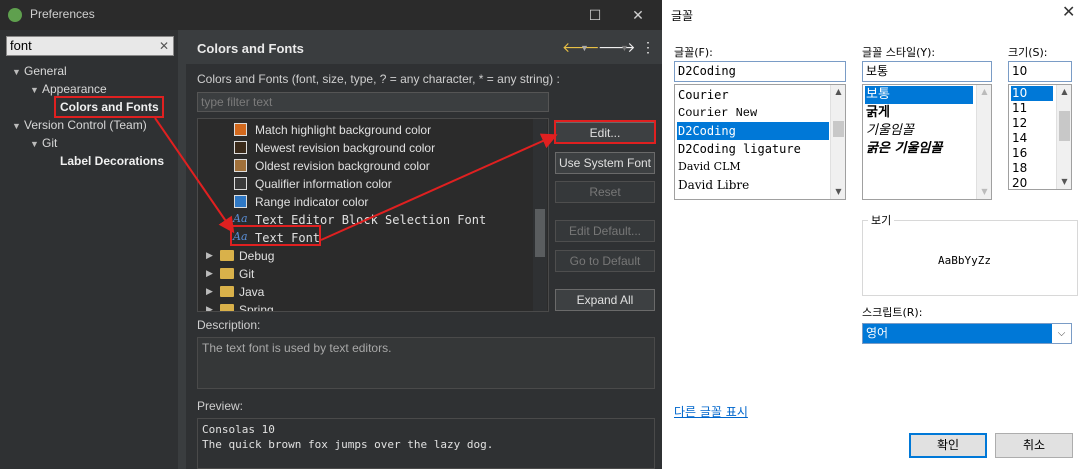 The image size is (1088, 469). I want to click on close-icon: ✕, so click(1068, 11).